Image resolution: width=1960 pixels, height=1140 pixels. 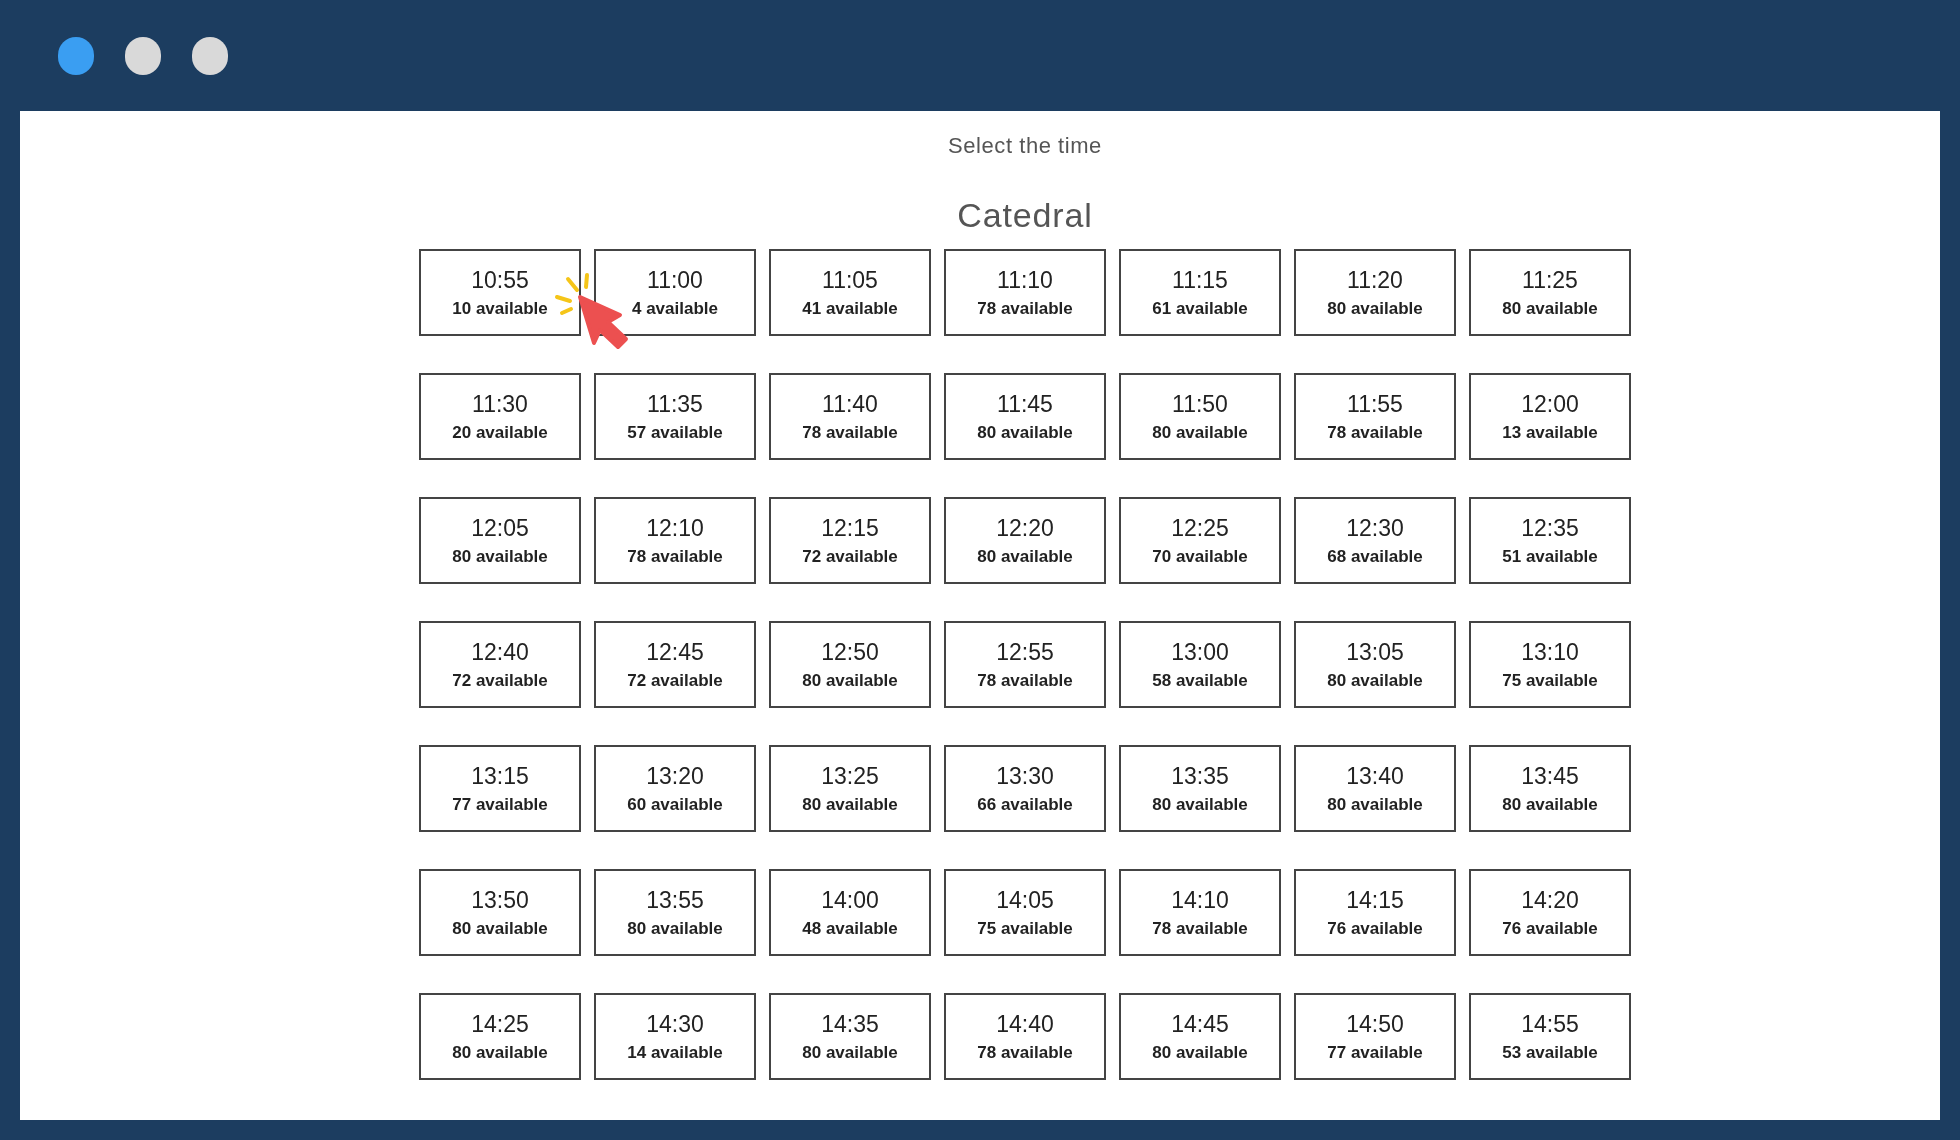 I want to click on time-slot-button: 12:20 80 available, so click(x=1025, y=540).